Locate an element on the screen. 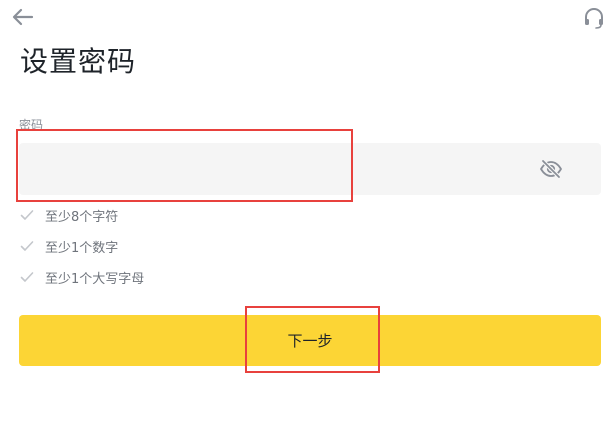 This screenshot has height=438, width=610. requirement-number: 至少1个数字 is located at coordinates (69, 246).